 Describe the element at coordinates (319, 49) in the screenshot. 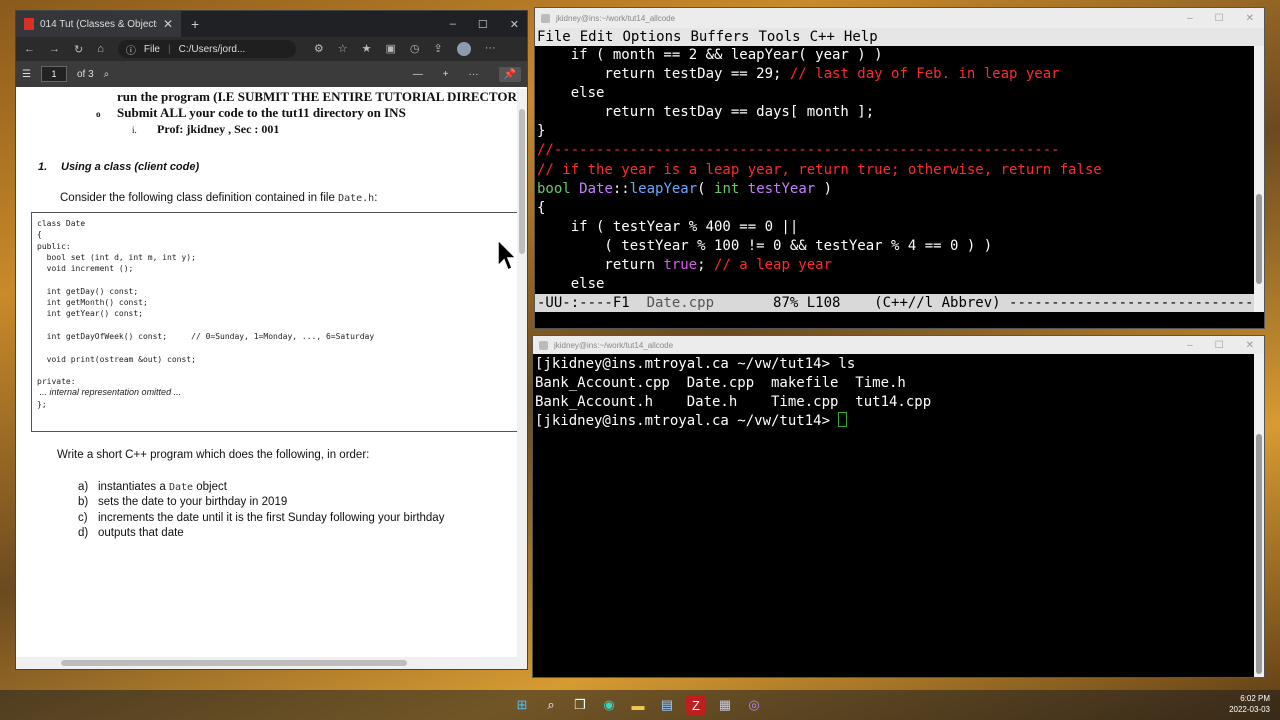

I see `extensions-icon: ⚙` at that location.